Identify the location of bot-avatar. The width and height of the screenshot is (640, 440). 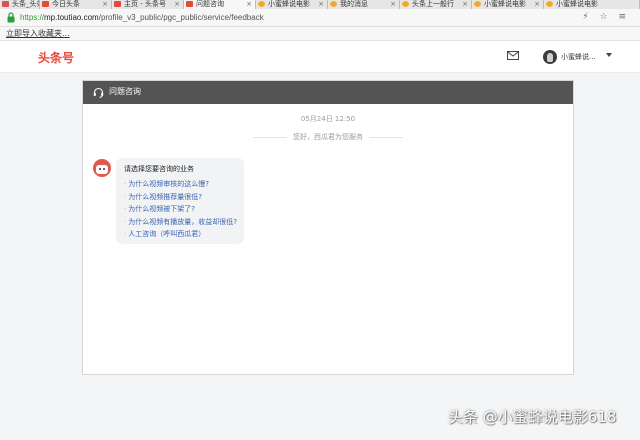
(102, 168).